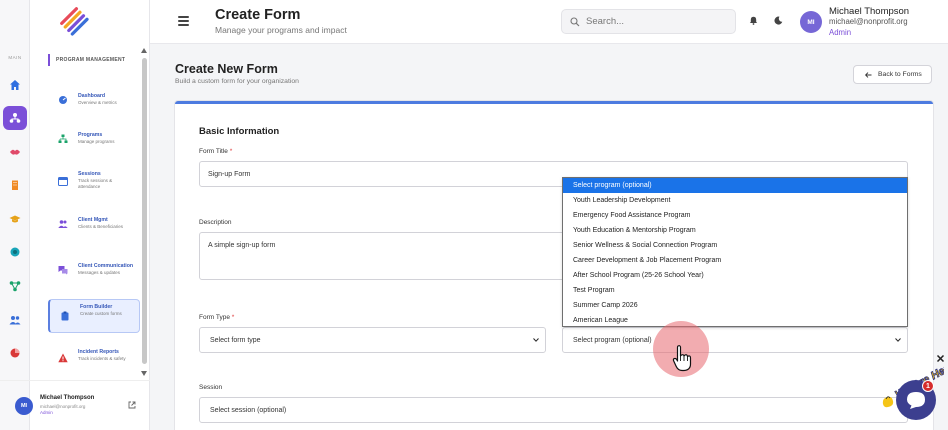 The image size is (948, 430). I want to click on handshake-icon, so click(15, 152).